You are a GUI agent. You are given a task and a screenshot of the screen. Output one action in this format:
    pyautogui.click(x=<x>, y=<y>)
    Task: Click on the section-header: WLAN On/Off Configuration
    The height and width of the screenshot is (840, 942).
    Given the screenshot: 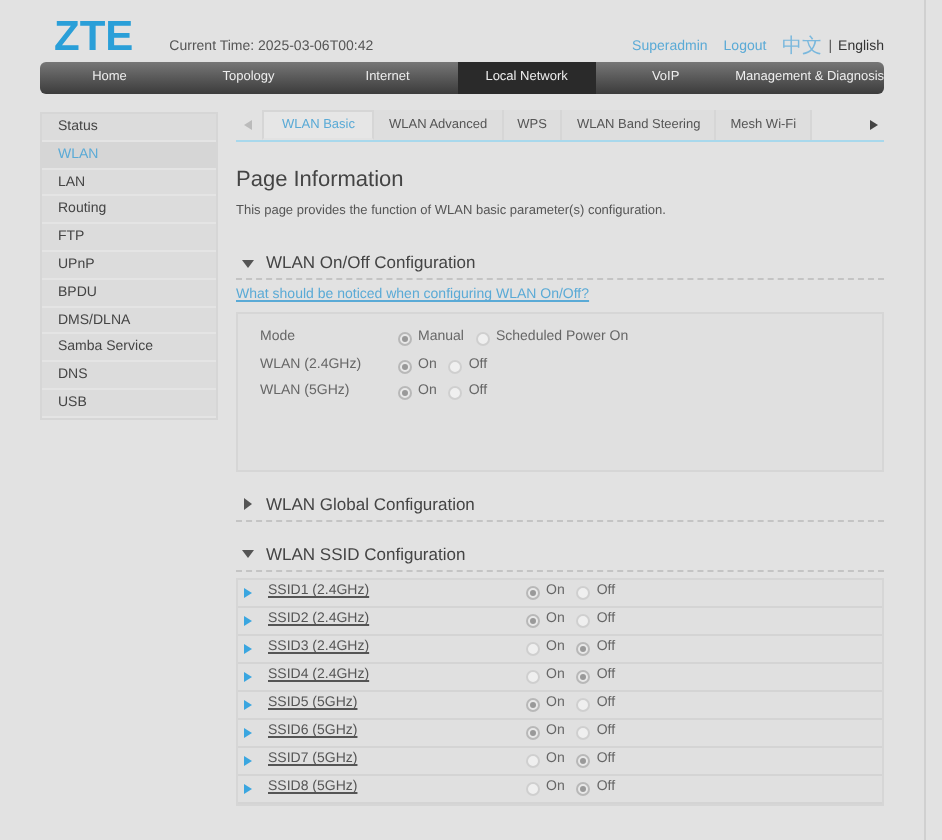 What is the action you would take?
    pyautogui.click(x=560, y=264)
    